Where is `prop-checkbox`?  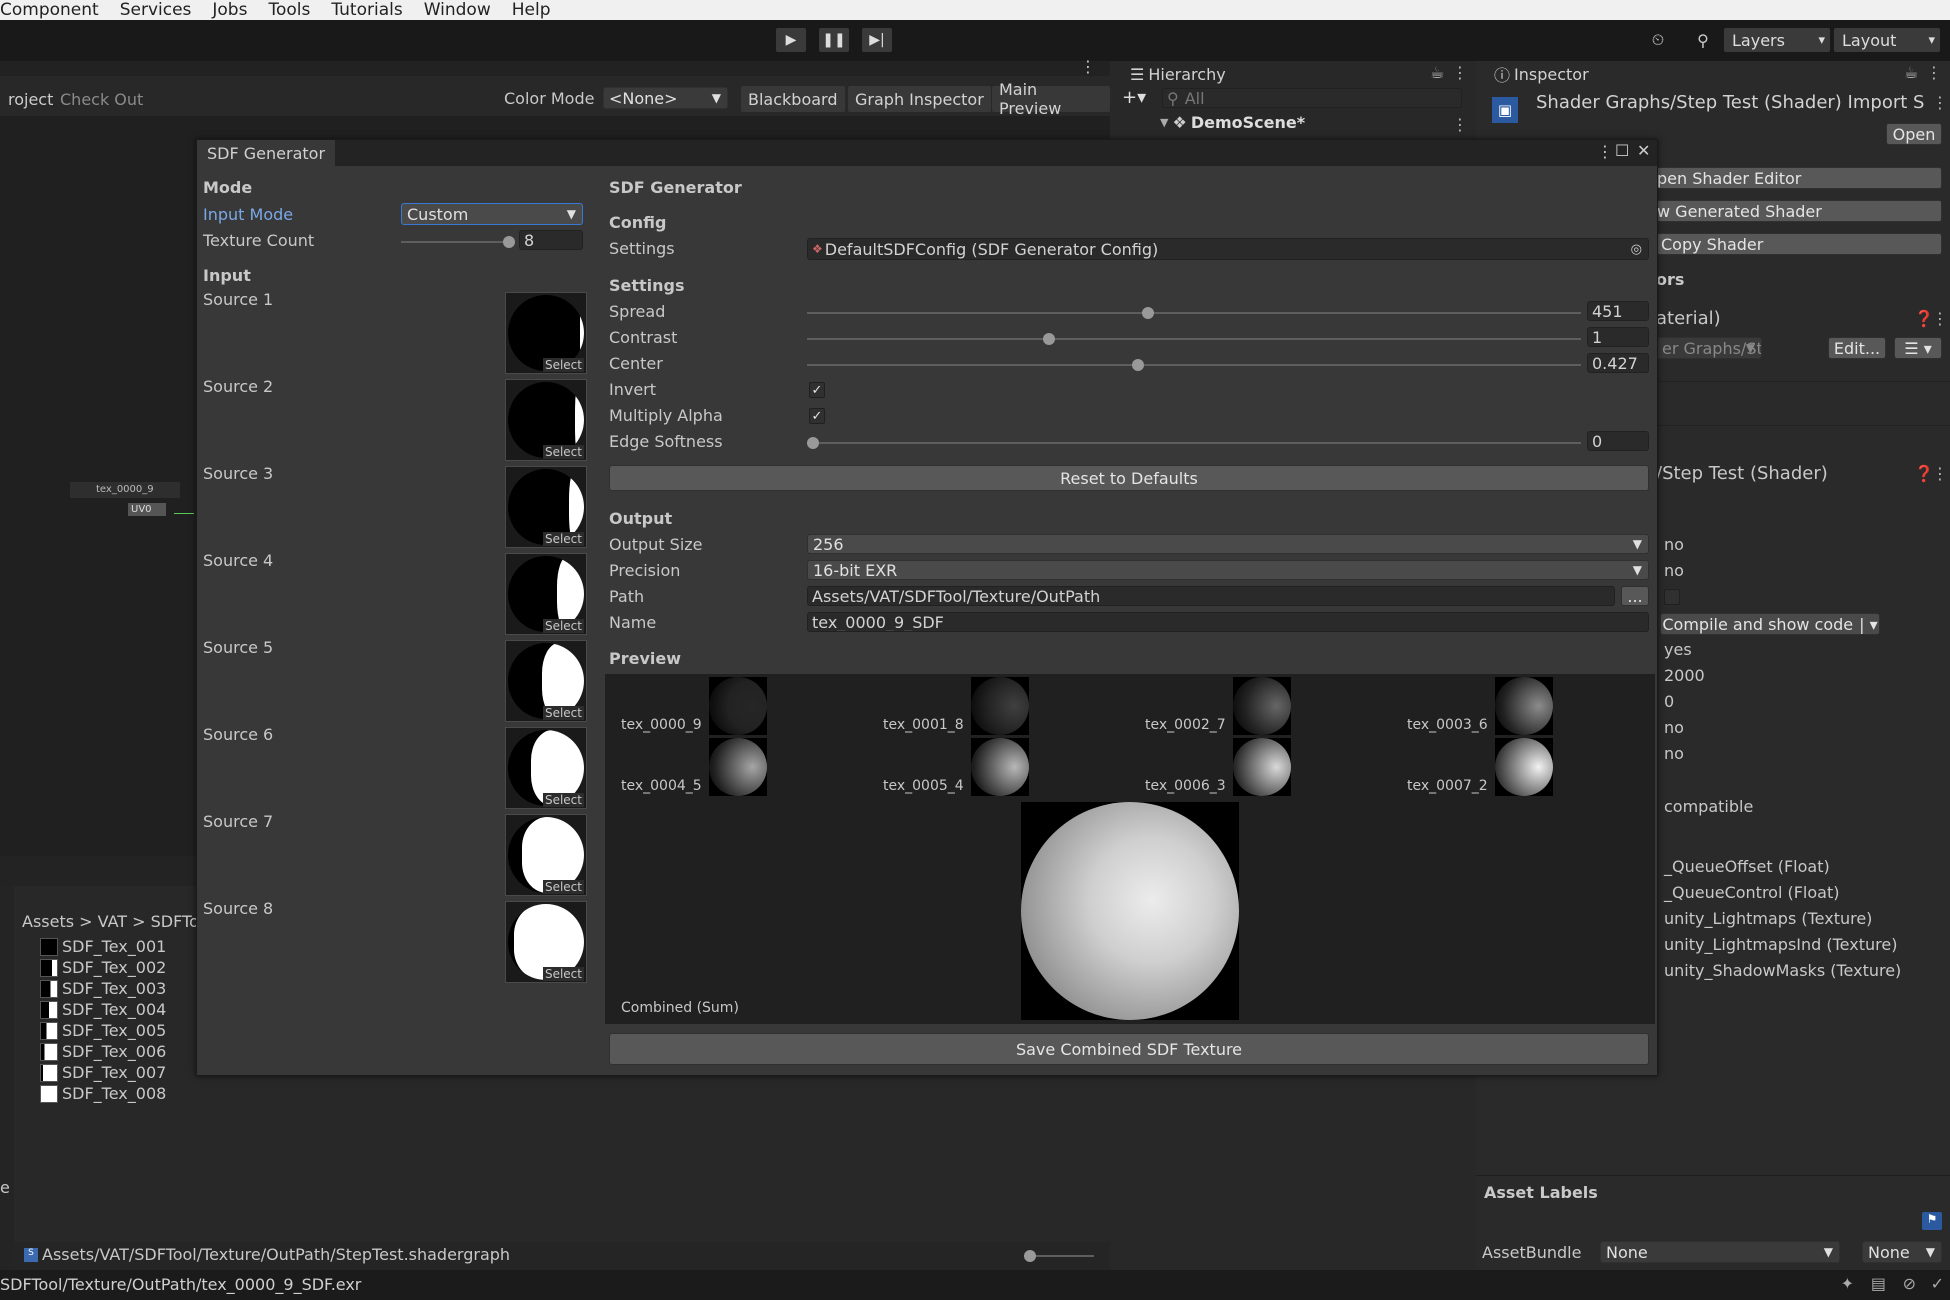 prop-checkbox is located at coordinates (1672, 597).